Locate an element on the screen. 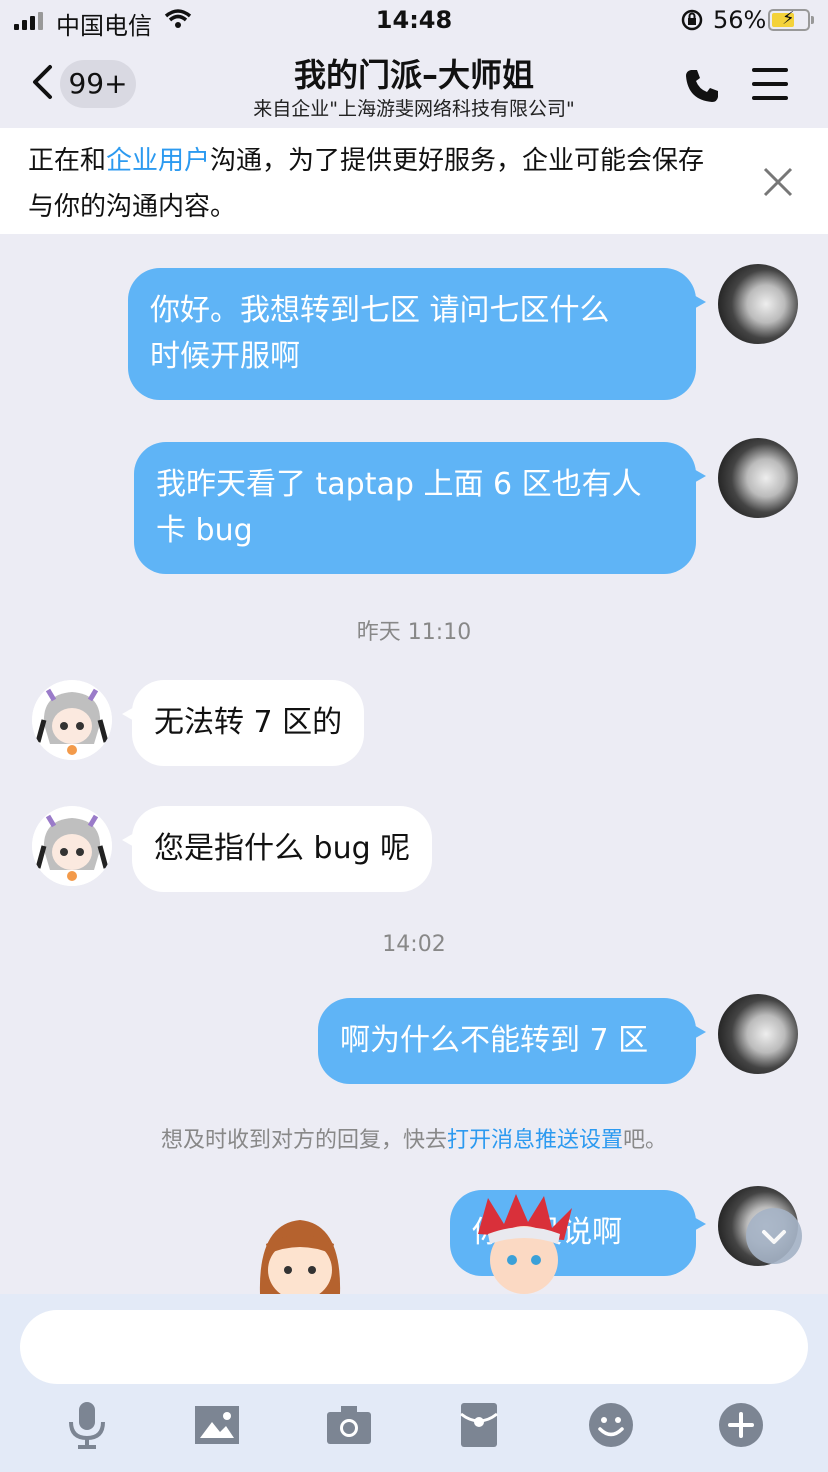 This screenshot has width=828, height=1472. voice-button is located at coordinates (87, 1425).